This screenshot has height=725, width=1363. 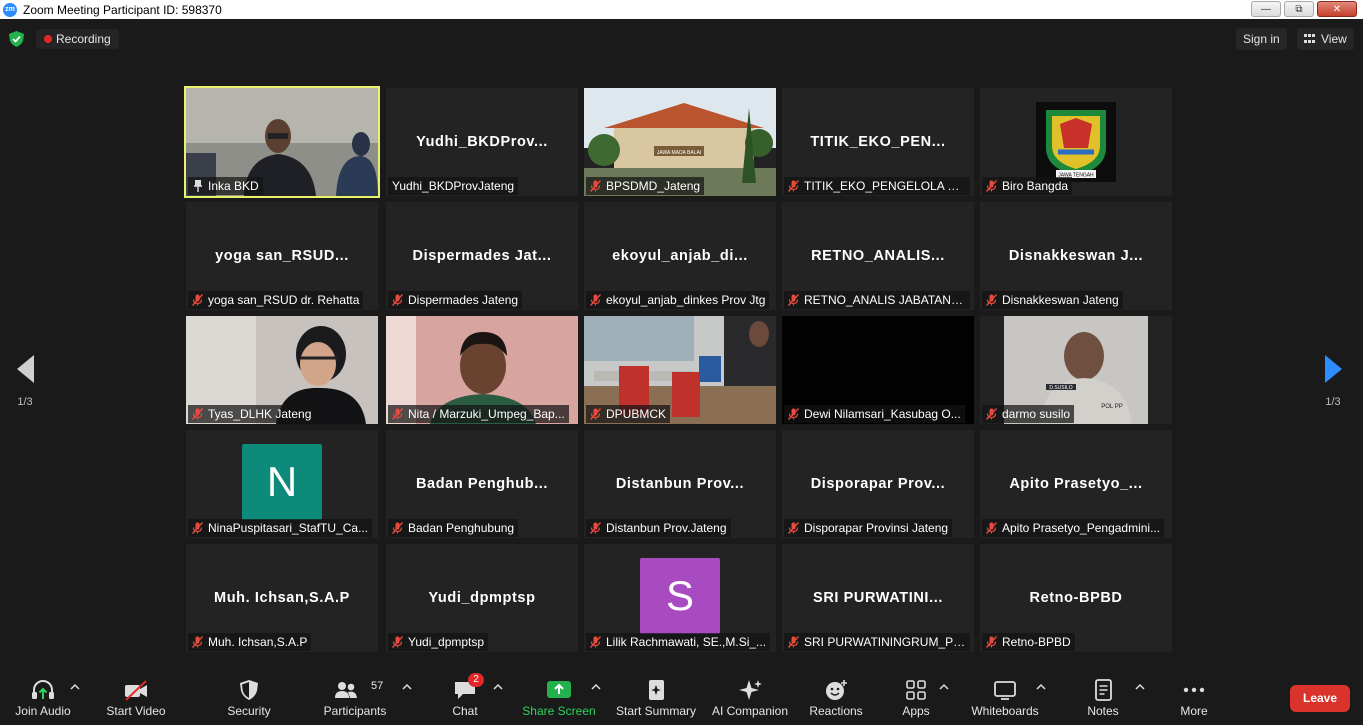 What do you see at coordinates (944, 687) in the screenshot?
I see `apps-options-caret-icon` at bounding box center [944, 687].